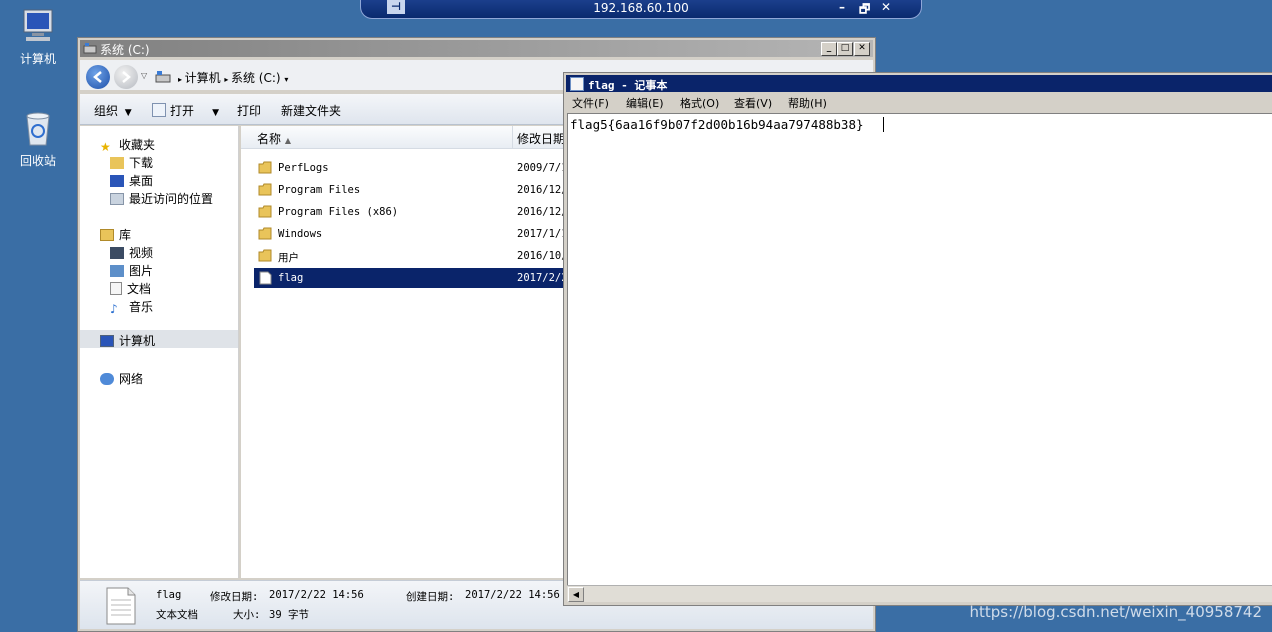  I want to click on nav-favorites: ★ 收藏夹, so click(127, 145).